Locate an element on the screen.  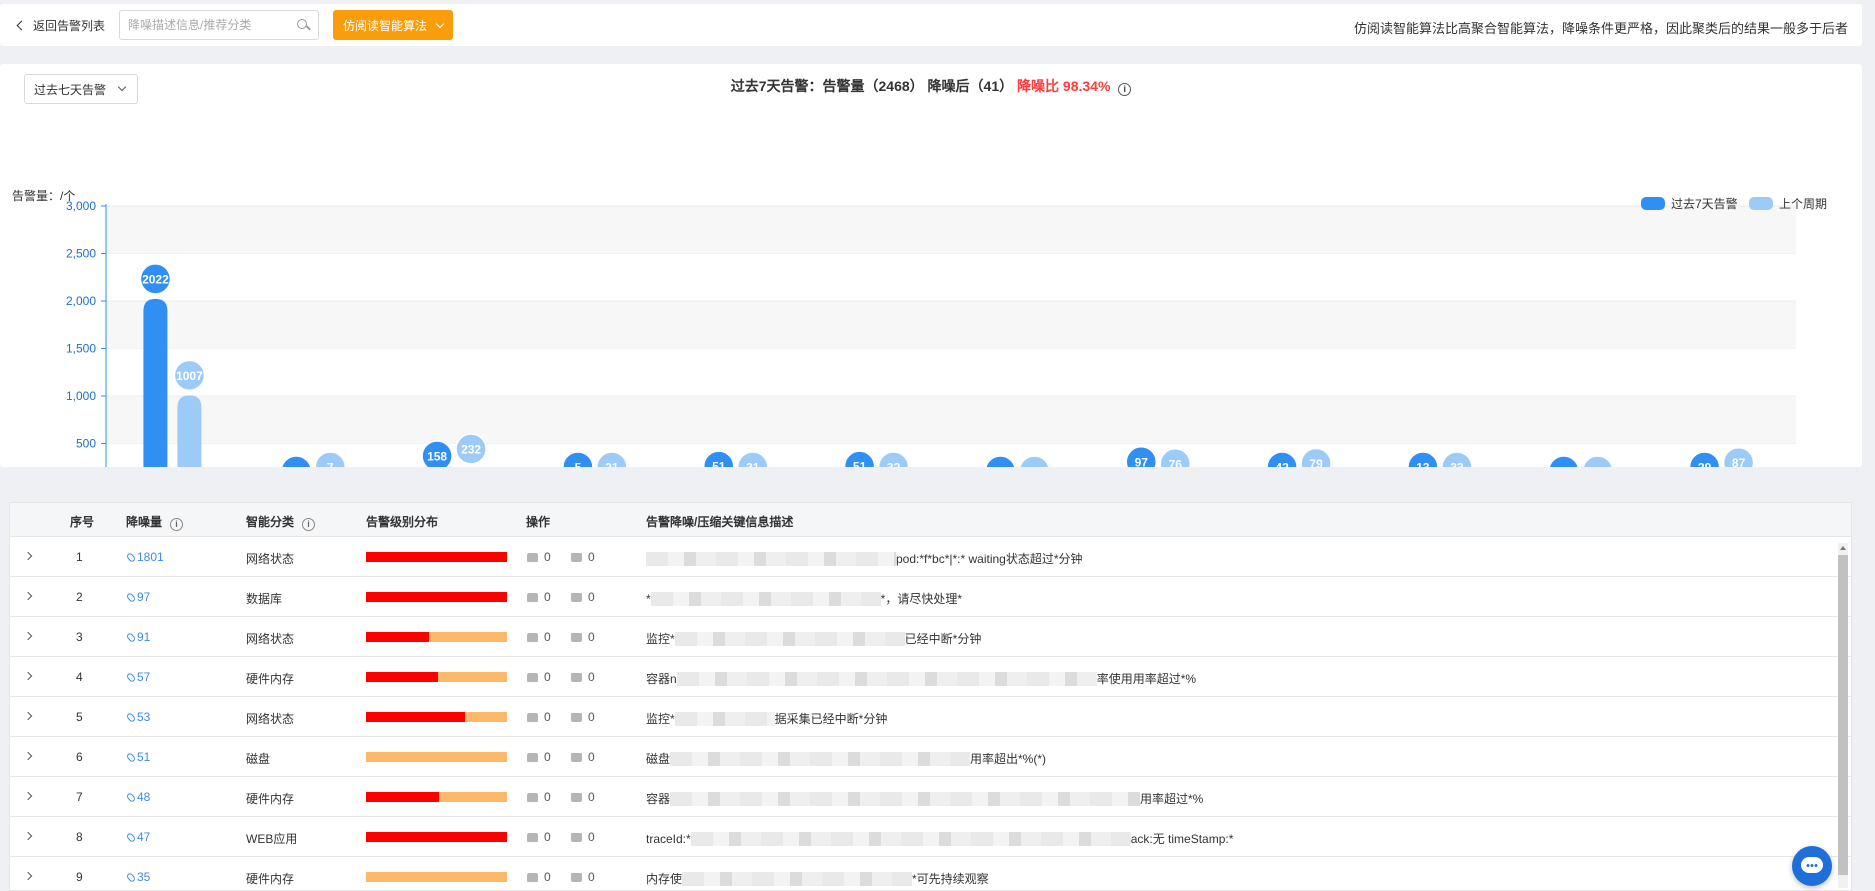
legend-swatch-previous is located at coordinates (1761, 203).